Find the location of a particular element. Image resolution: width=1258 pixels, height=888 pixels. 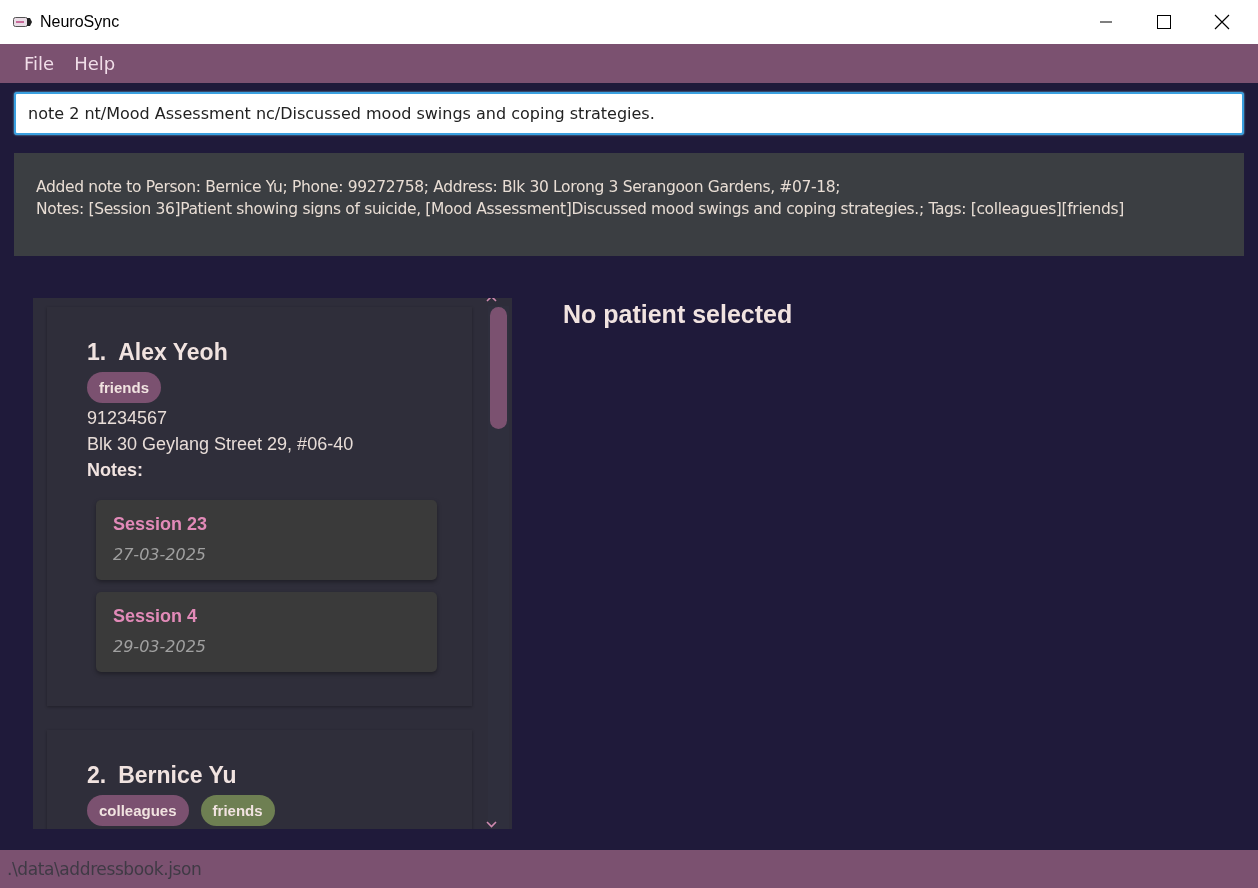

empty-detail-message: No patient selected is located at coordinates (678, 315).